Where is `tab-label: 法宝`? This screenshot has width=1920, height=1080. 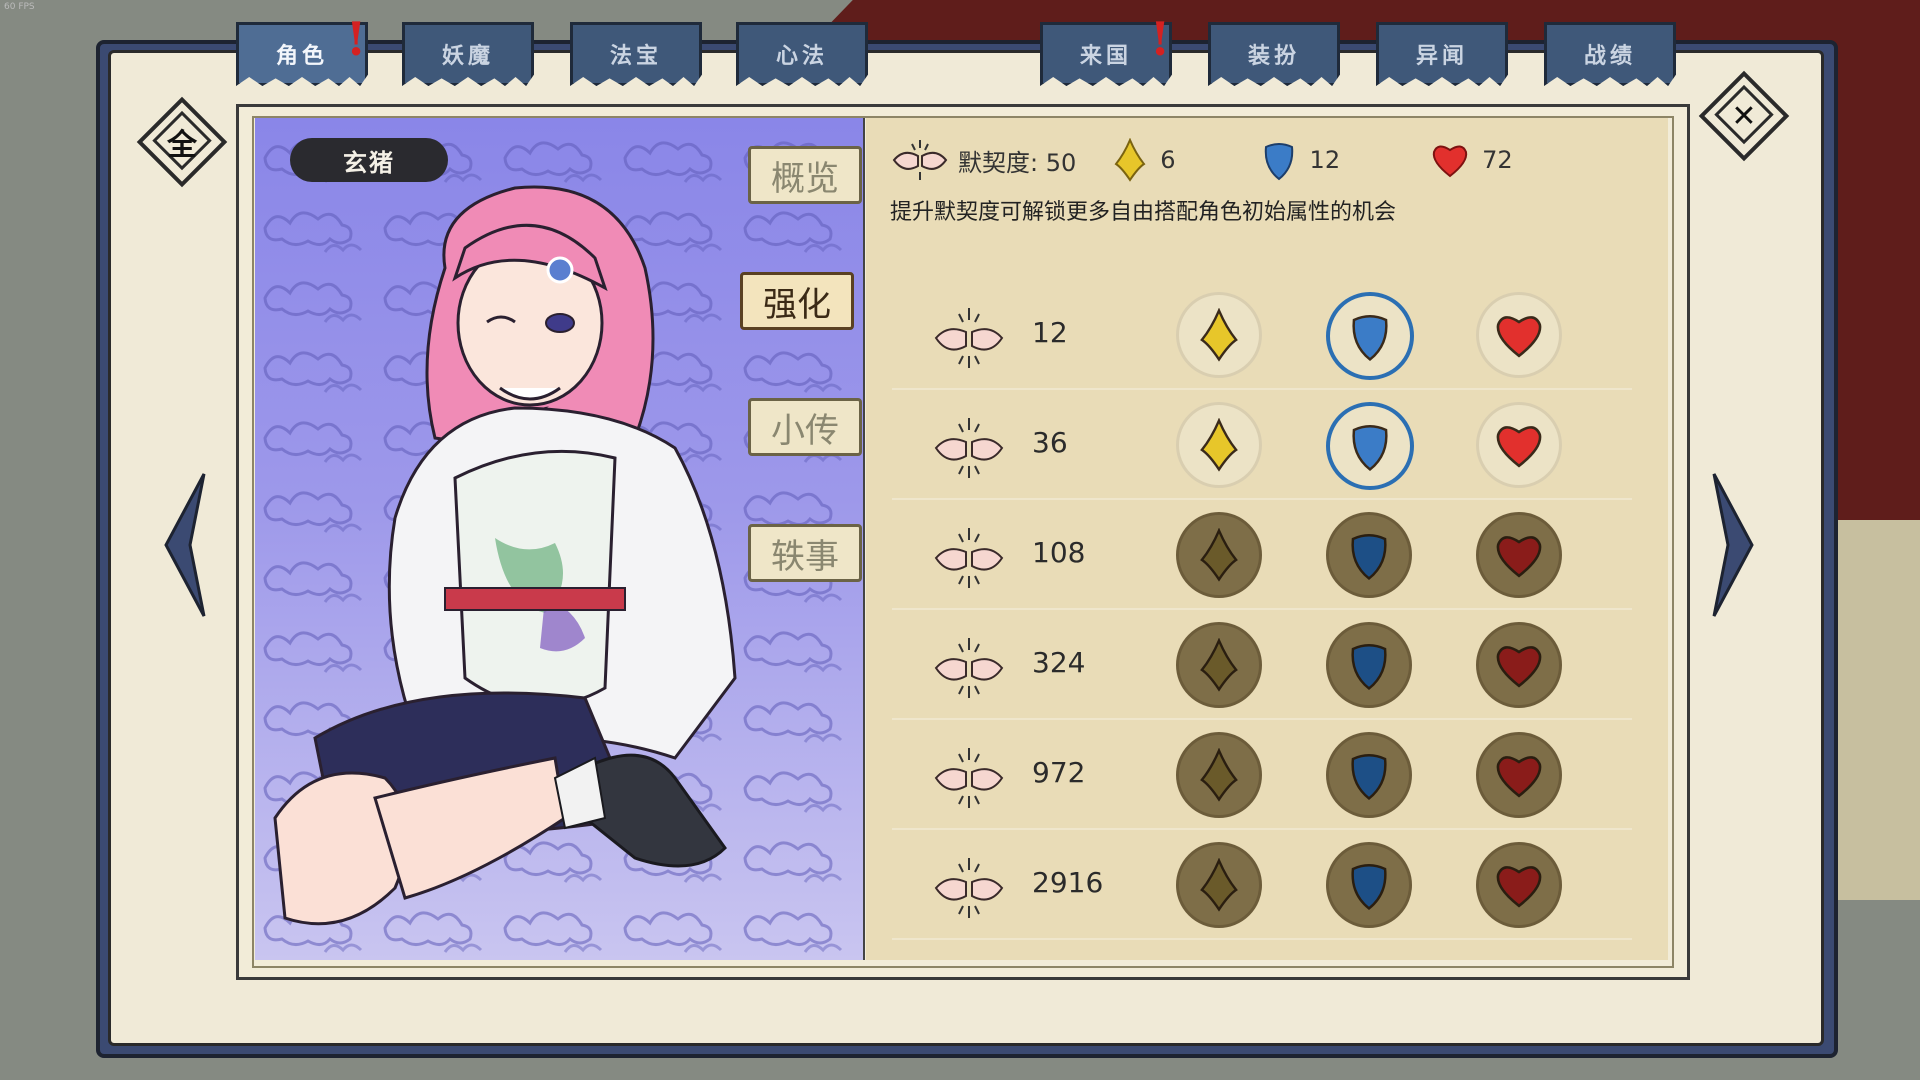 tab-label: 法宝 is located at coordinates (635, 56).